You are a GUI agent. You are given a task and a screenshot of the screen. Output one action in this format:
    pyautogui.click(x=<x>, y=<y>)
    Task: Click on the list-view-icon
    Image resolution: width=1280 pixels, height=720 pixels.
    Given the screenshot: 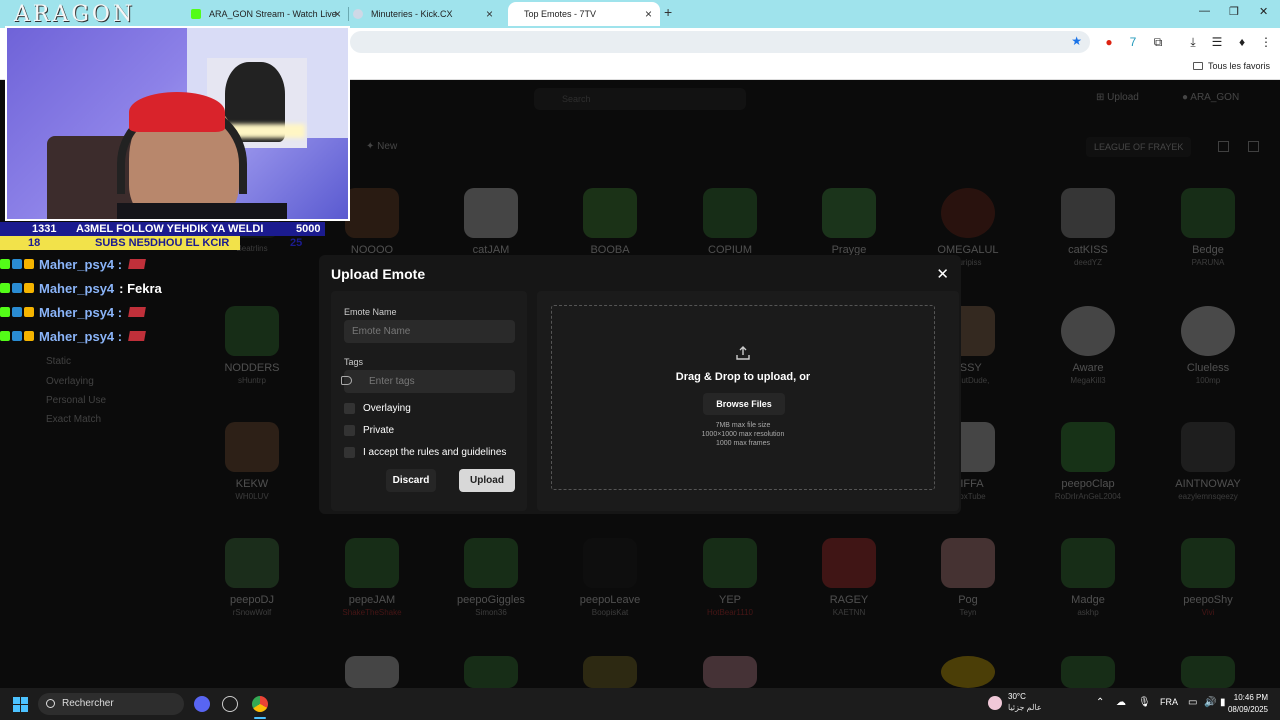 What is the action you would take?
    pyautogui.click(x=1253, y=146)
    